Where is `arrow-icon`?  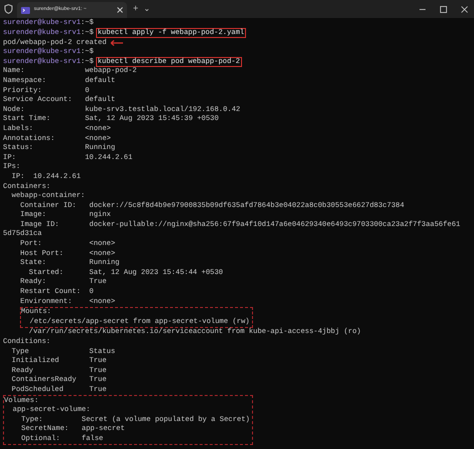 arrow-icon is located at coordinates (117, 43).